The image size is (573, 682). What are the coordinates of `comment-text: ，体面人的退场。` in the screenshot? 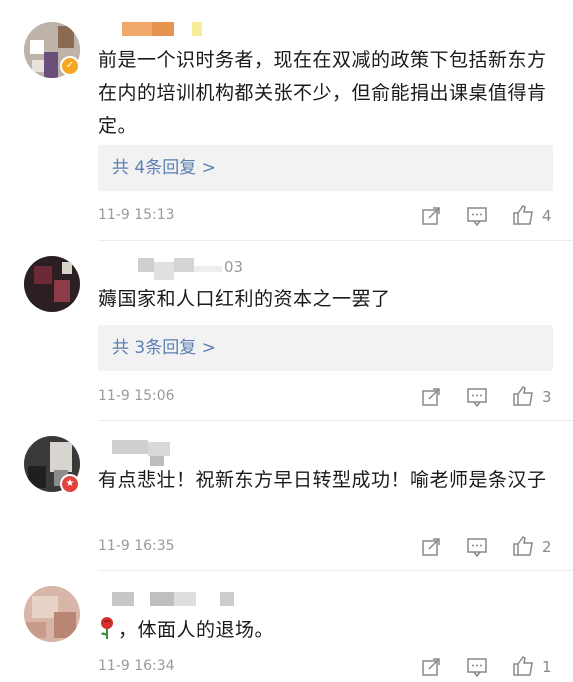 It's located at (323, 632).